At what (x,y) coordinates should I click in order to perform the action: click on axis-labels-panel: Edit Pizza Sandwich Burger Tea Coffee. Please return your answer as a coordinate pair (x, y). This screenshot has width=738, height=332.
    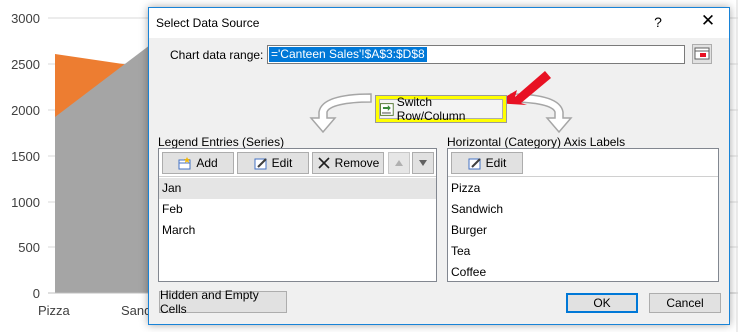
    Looking at the image, I should click on (583, 215).